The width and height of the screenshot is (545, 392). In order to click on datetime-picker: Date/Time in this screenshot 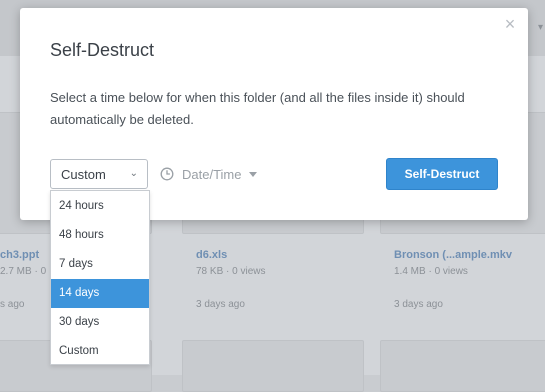, I will do `click(209, 174)`.